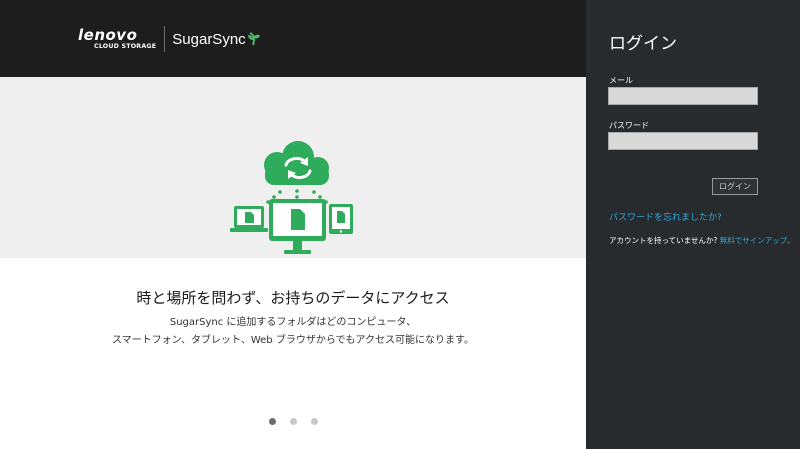 This screenshot has width=800, height=449. I want to click on password-field, so click(683, 141).